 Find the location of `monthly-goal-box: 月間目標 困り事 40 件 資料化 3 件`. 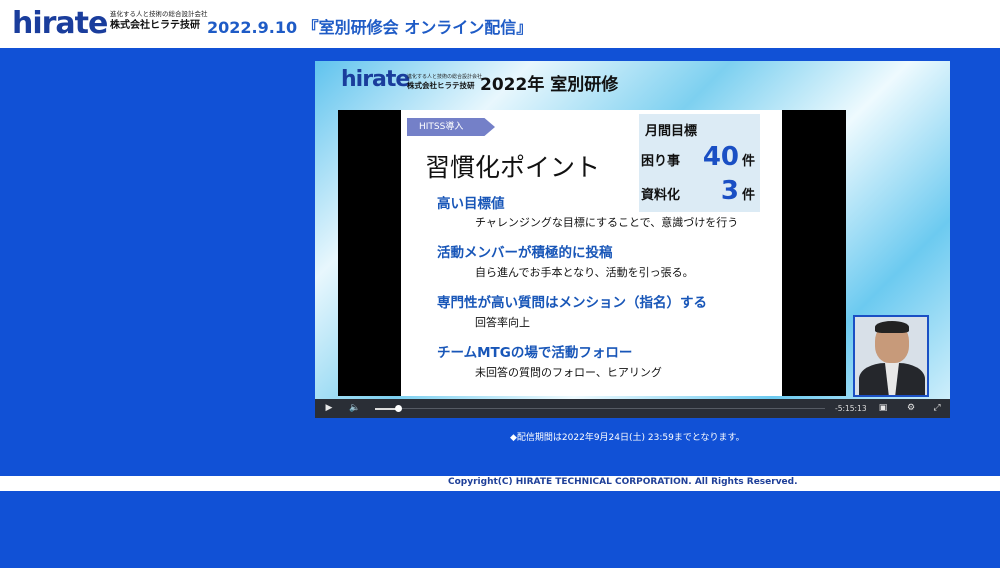

monthly-goal-box: 月間目標 困り事 40 件 資料化 3 件 is located at coordinates (699, 163).